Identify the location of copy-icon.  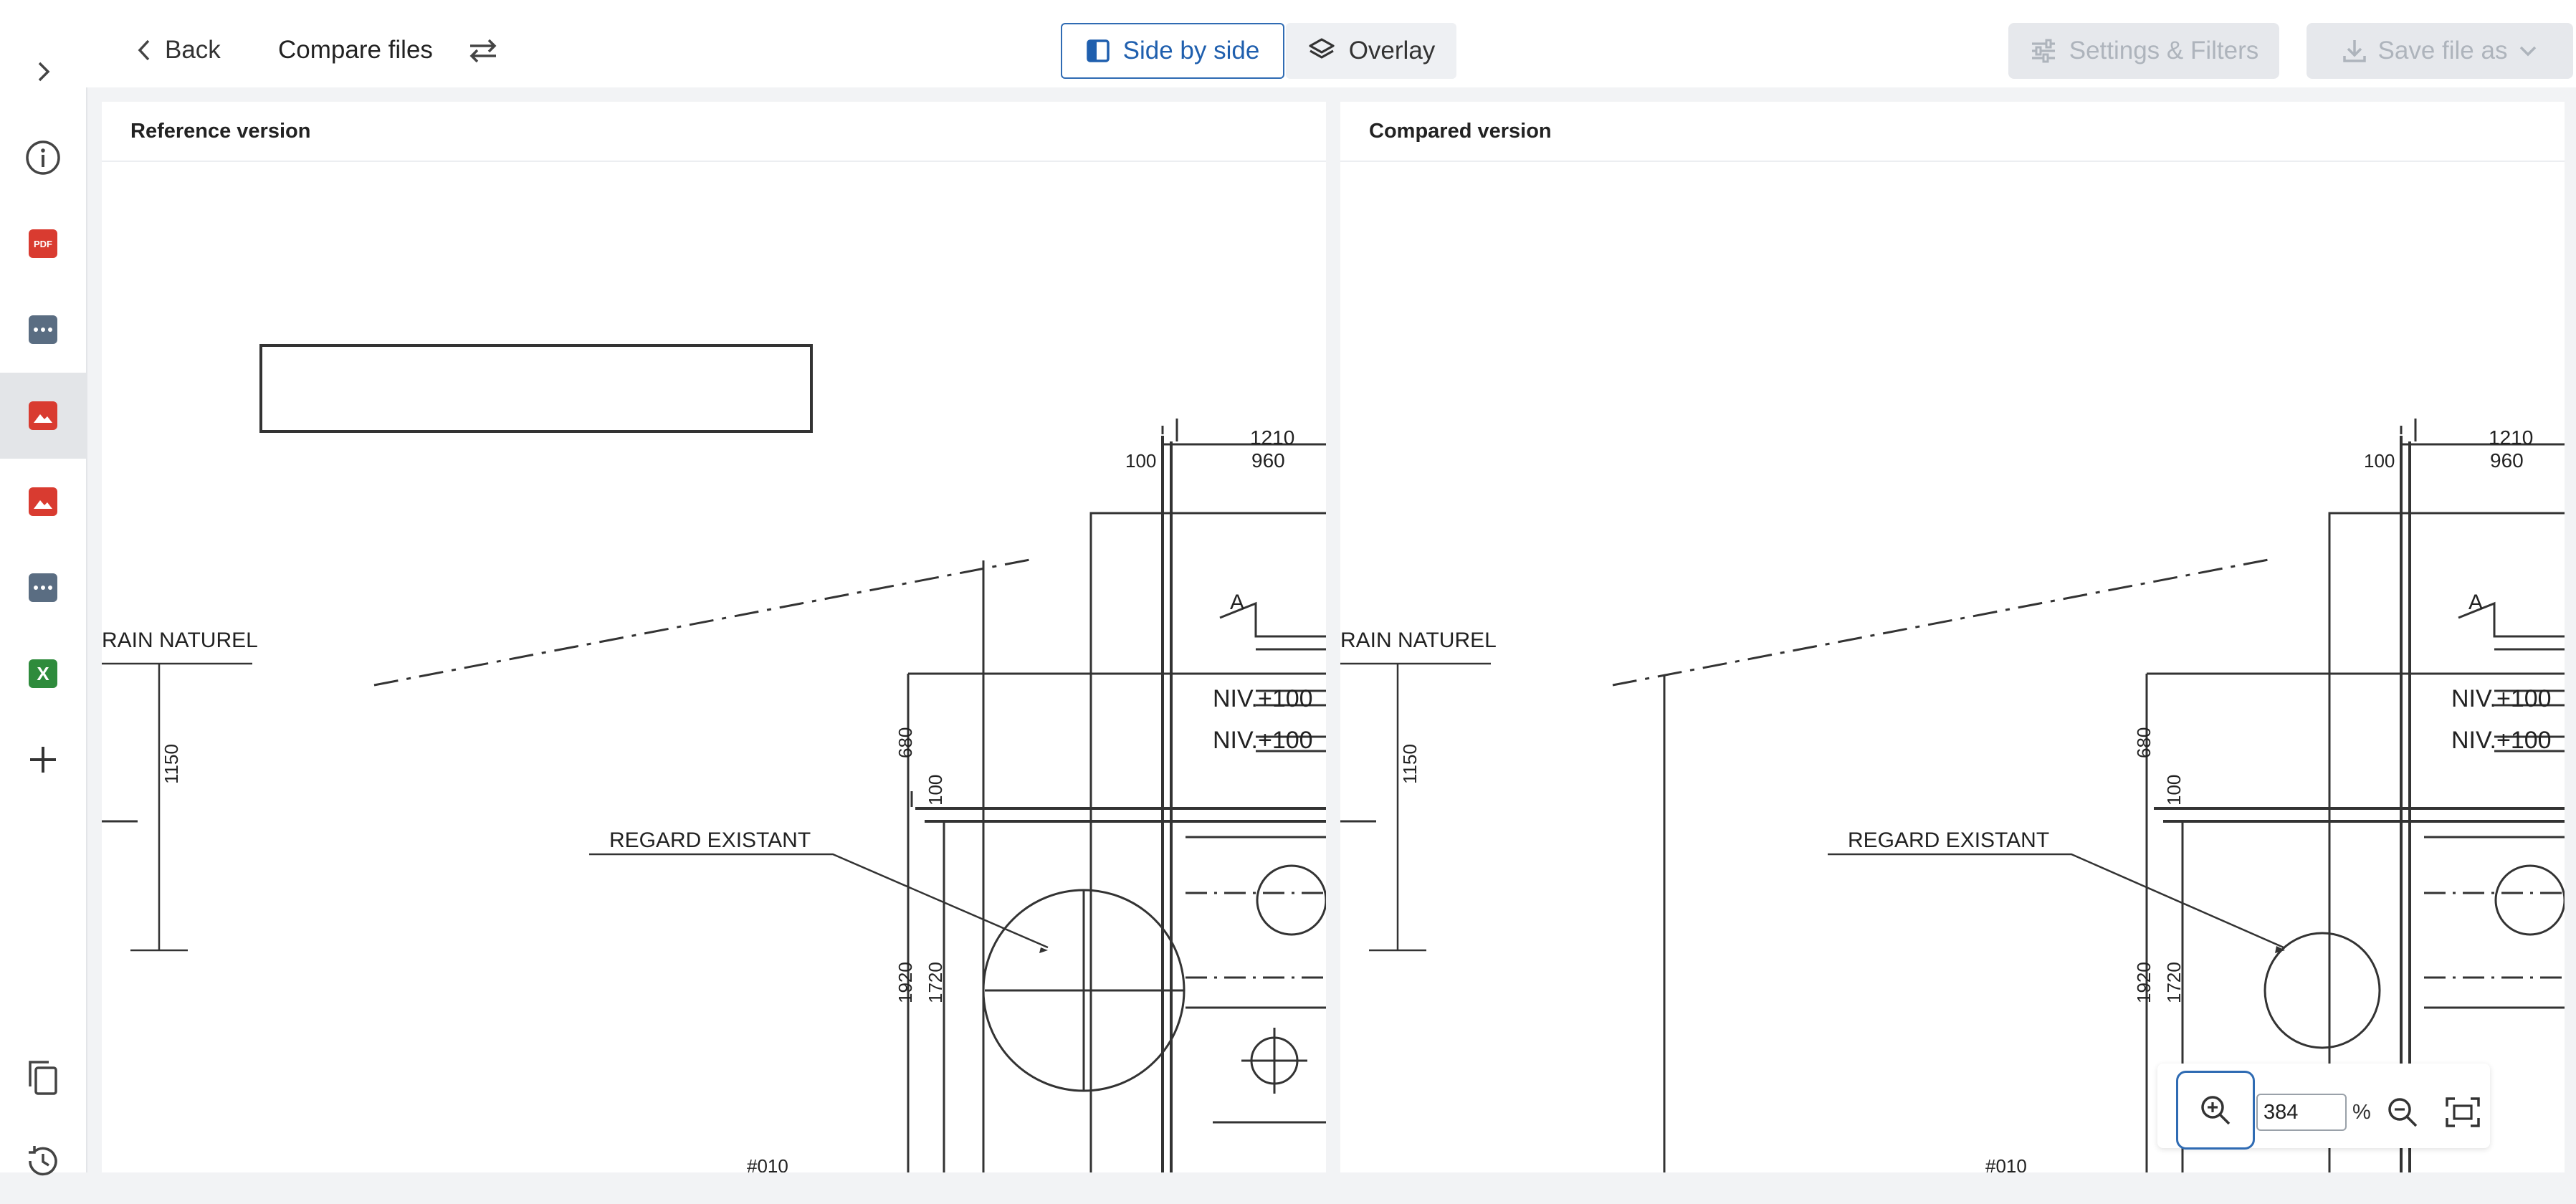
(43, 1078).